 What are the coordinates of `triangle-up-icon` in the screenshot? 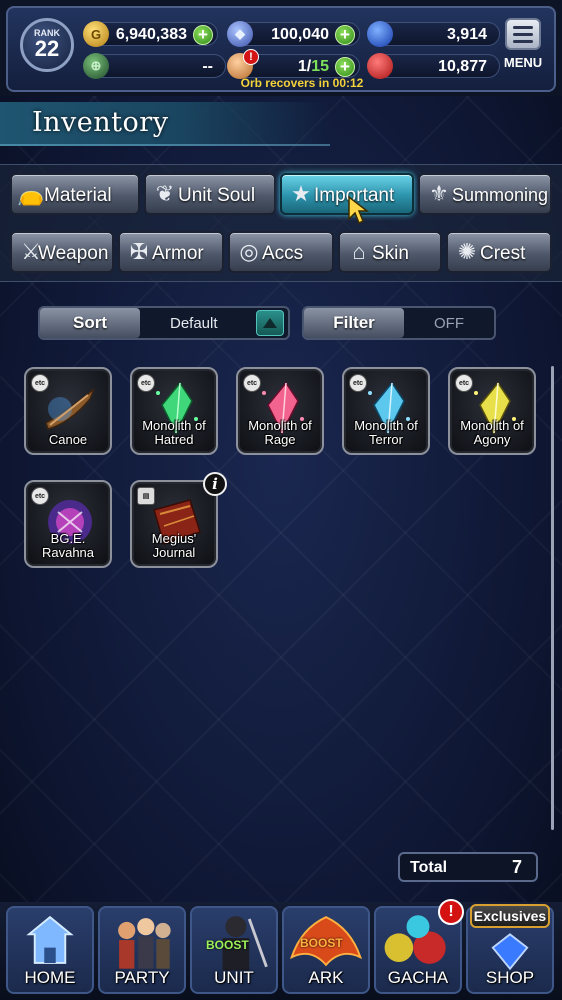 It's located at (270, 323).